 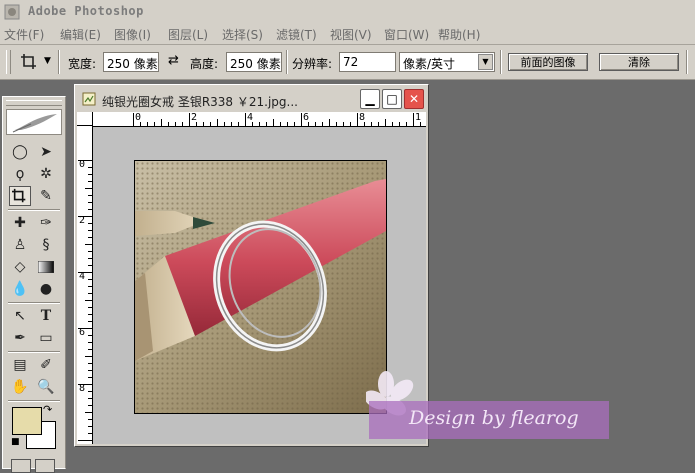 I want to click on lasso-tool-icon: ϙ, so click(x=20, y=174).